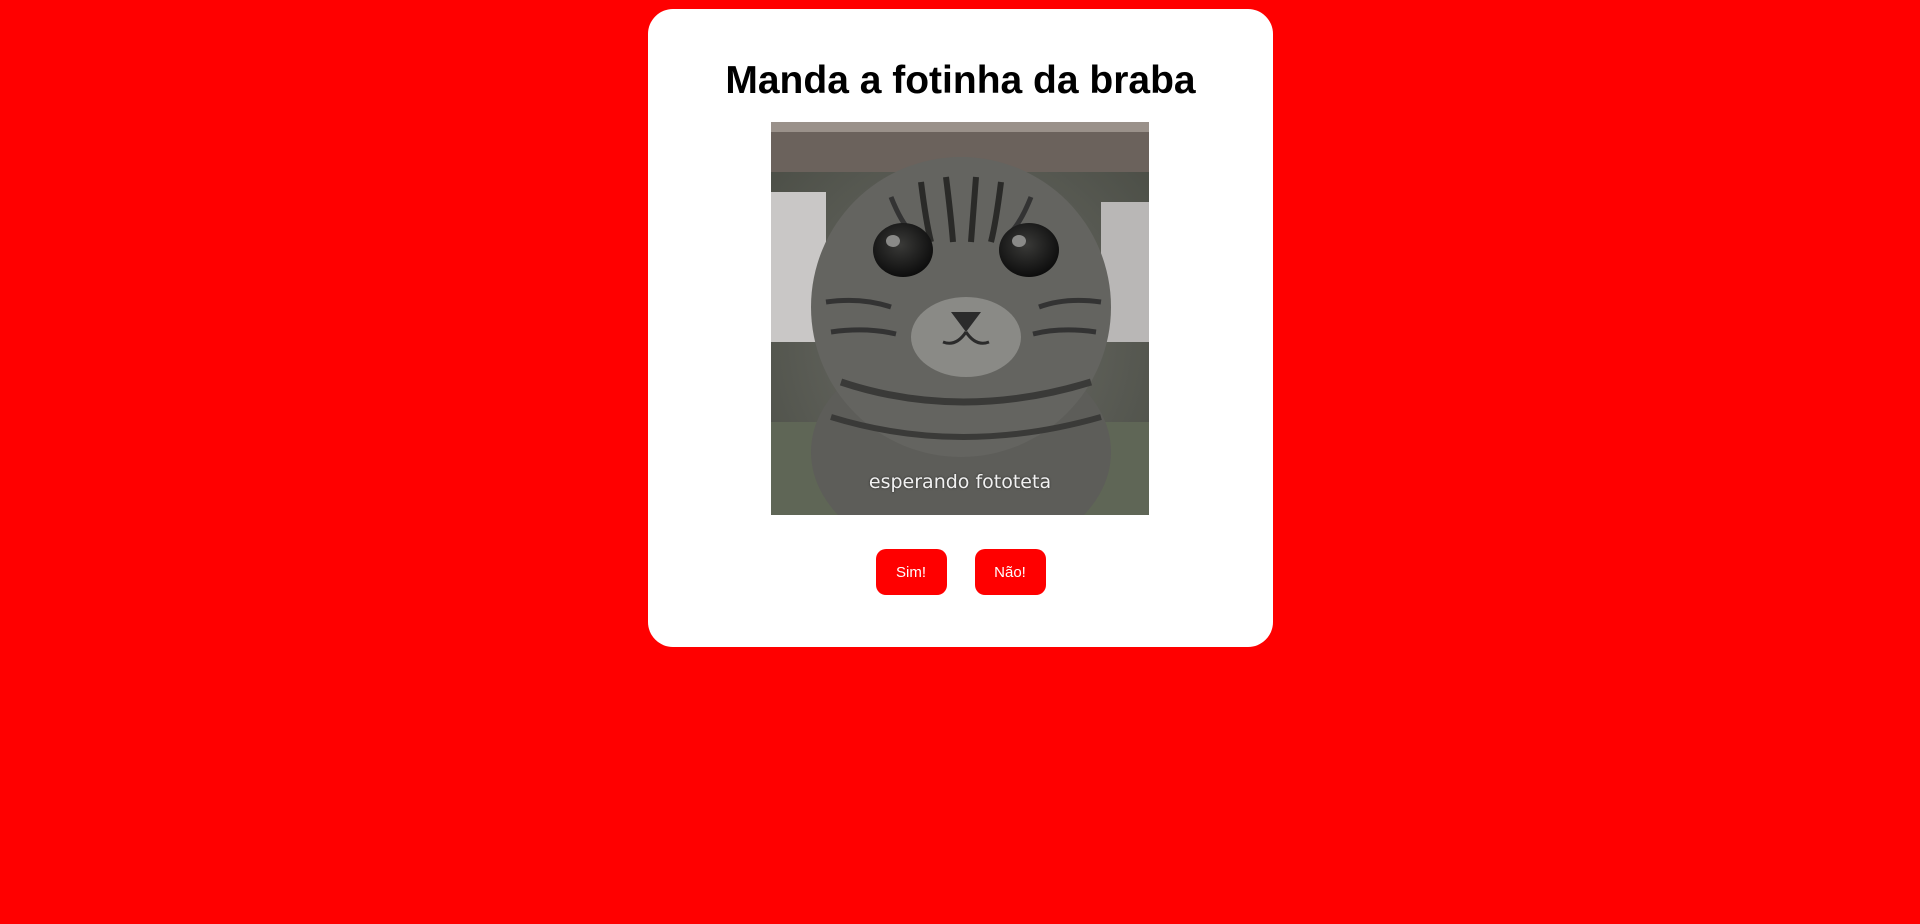  I want to click on cat-photo: esperando fototeta, so click(960, 318).